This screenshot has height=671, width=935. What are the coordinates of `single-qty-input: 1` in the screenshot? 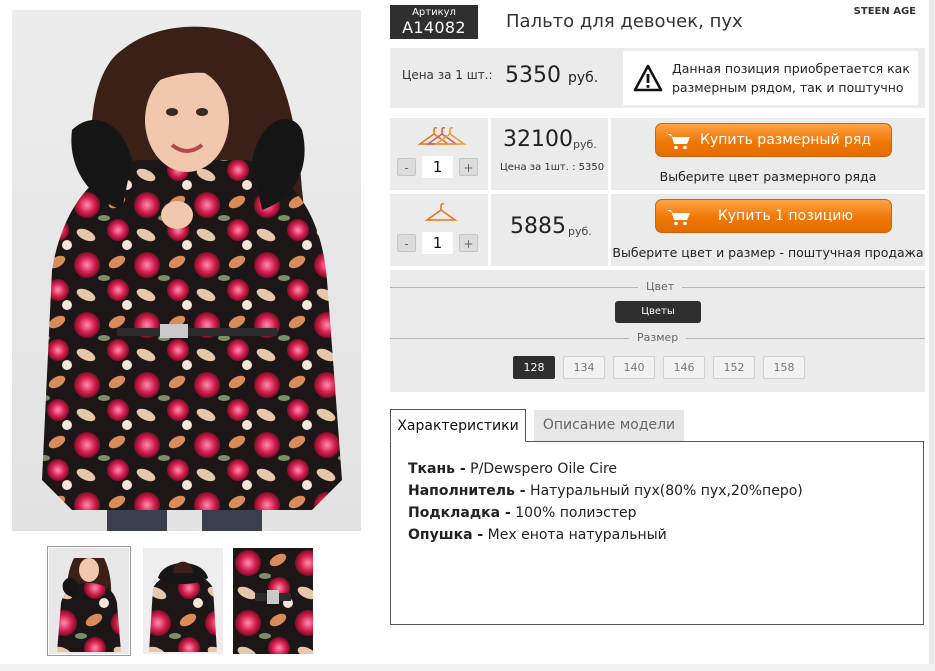 It's located at (437, 243).